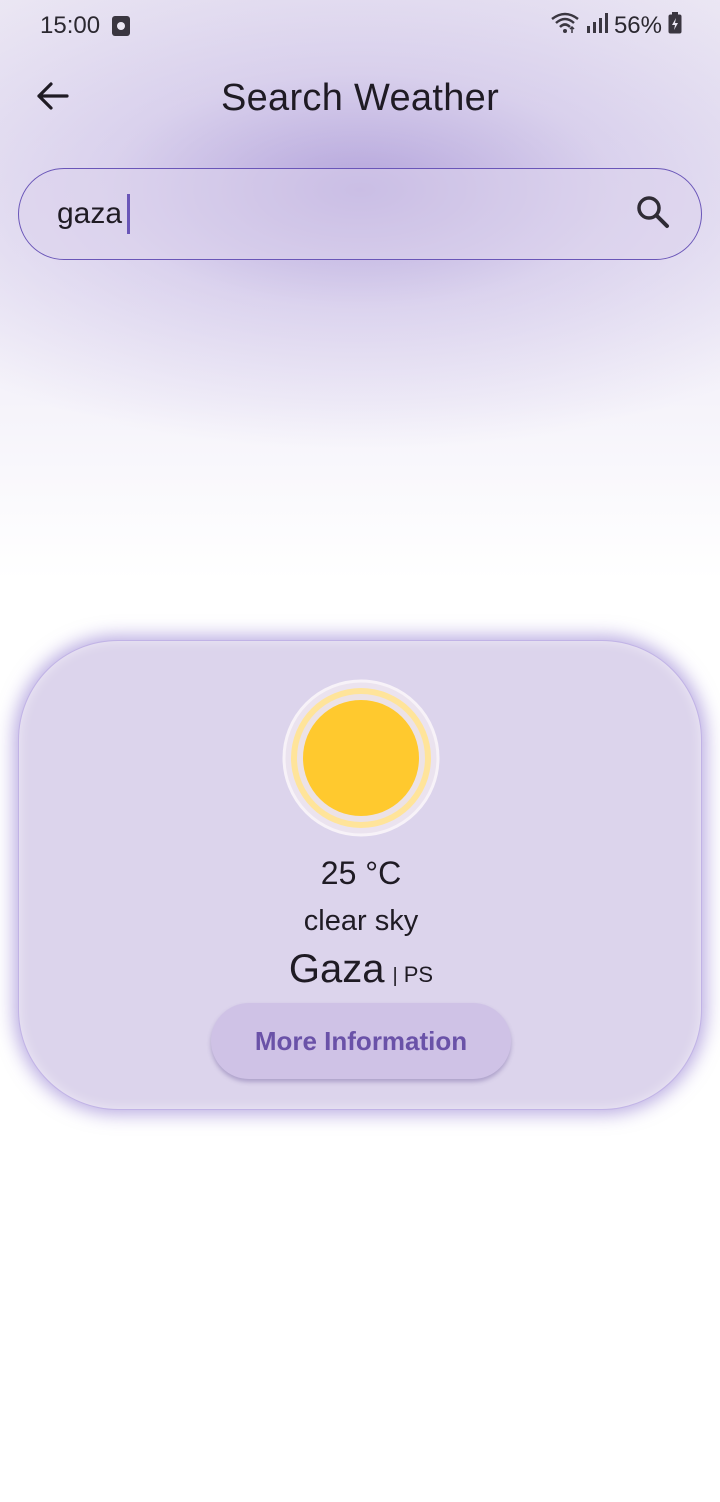 This screenshot has width=720, height=1502. I want to click on wifi-icon, so click(565, 26).